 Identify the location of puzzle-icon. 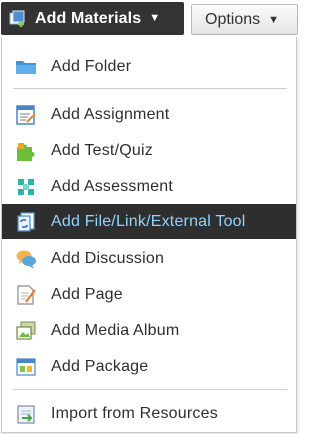
(26, 152).